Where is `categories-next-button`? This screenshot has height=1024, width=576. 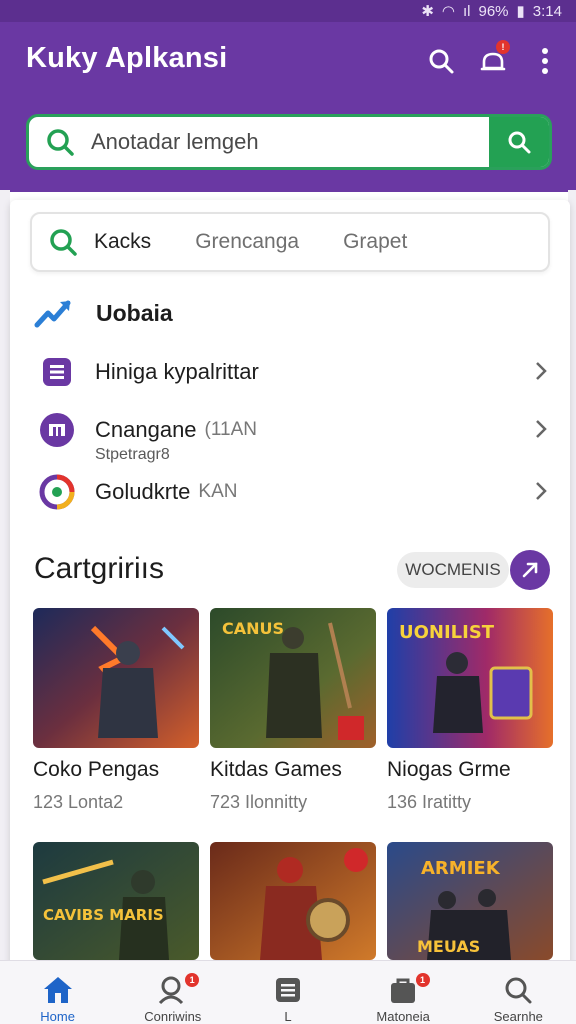
categories-next-button is located at coordinates (530, 570).